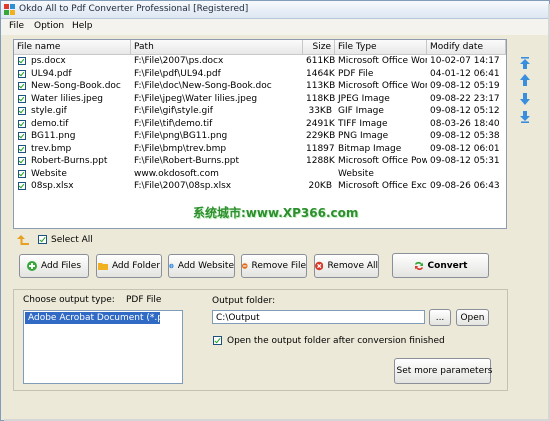 This screenshot has width=550, height=421. I want to click on cell-date: 09-08-26 06:43, so click(465, 186).